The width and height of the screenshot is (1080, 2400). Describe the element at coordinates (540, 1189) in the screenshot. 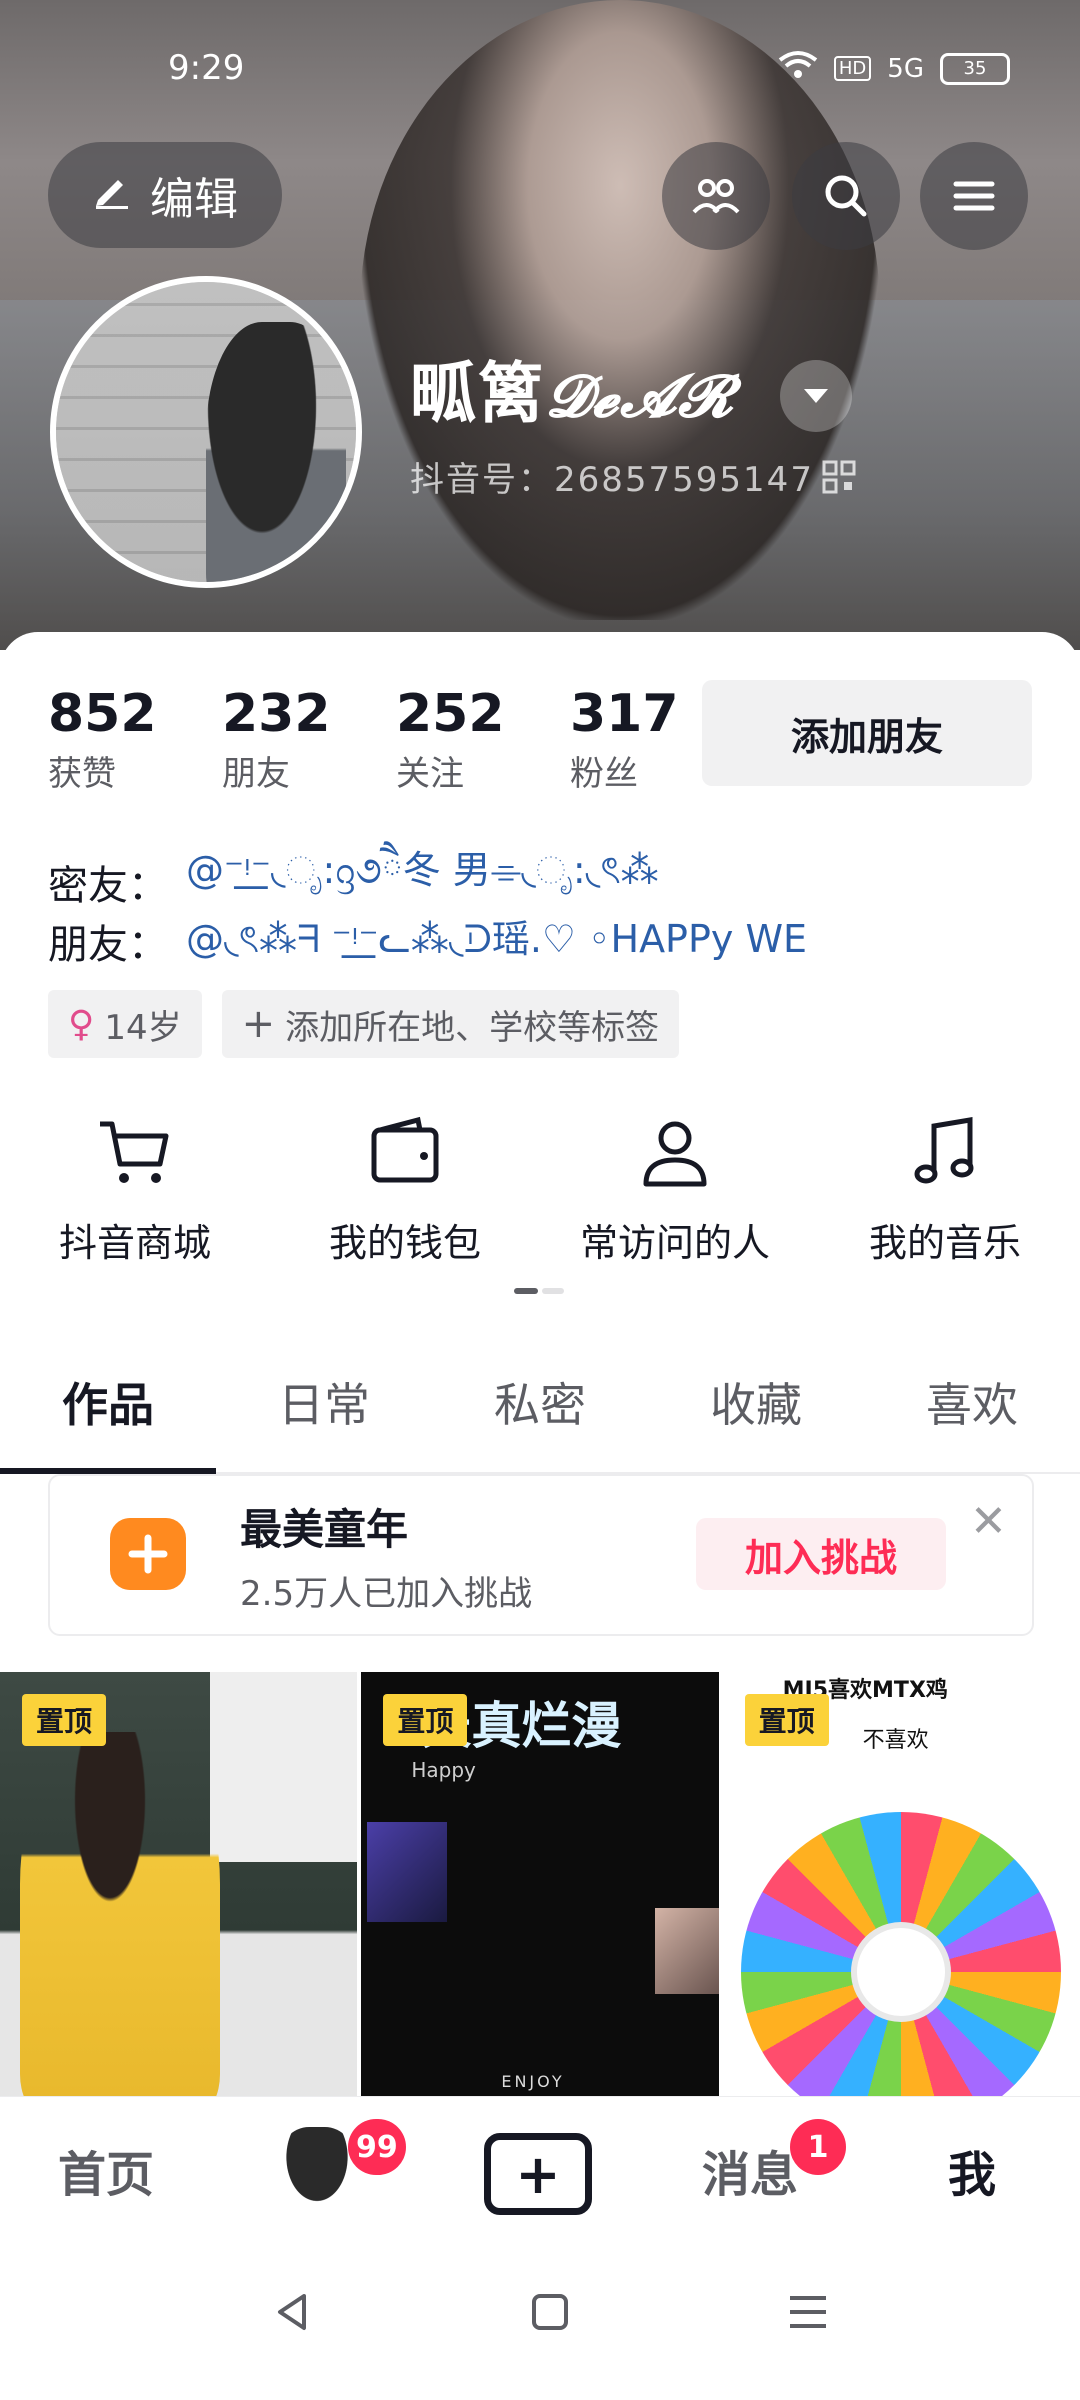

I see `shortcut-row: 抖音商城 我的钱包 常访问的人 我的音乐` at that location.